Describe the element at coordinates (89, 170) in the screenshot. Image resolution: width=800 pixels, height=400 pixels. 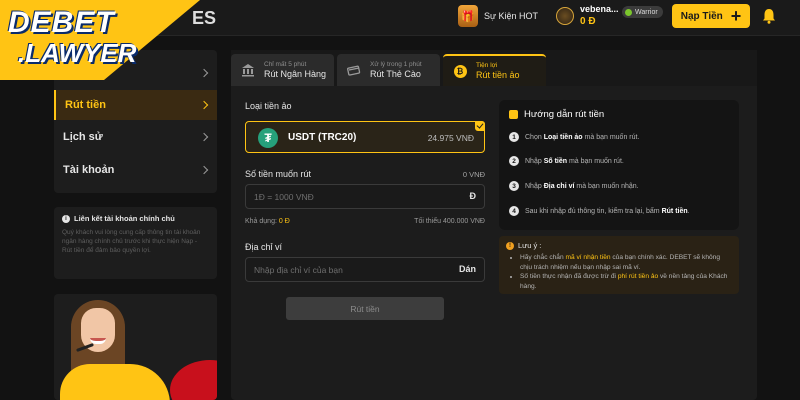
I see `sidebar-item-label: Tài khoản` at that location.